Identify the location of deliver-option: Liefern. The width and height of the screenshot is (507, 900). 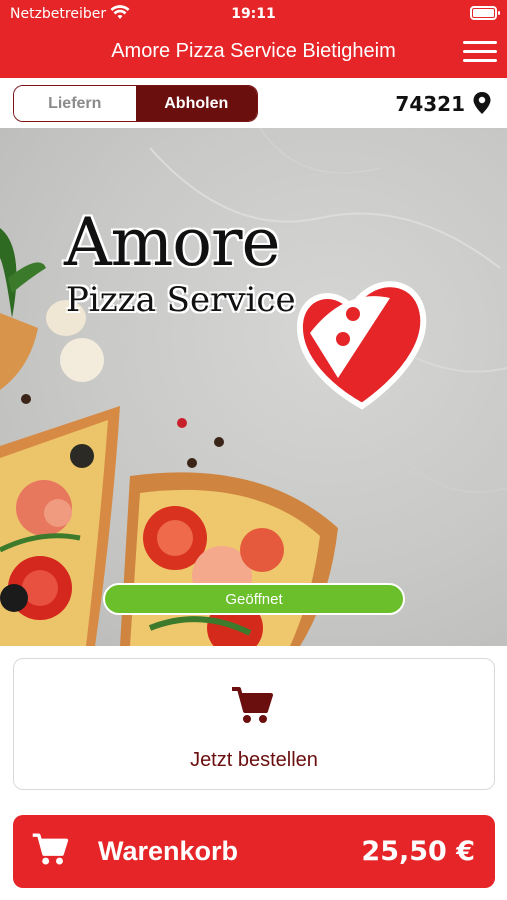
(75, 103).